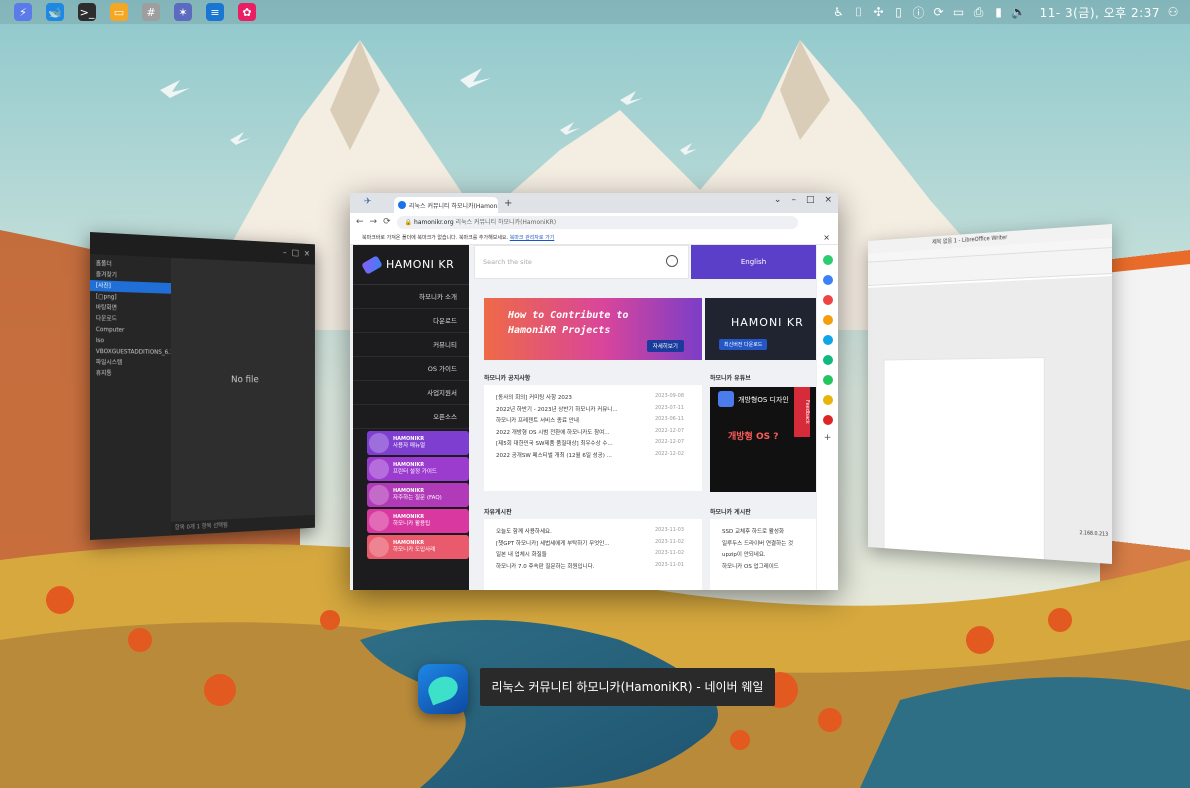 The width and height of the screenshot is (1190, 788). I want to click on infobar-close-icon: ×, so click(826, 238).